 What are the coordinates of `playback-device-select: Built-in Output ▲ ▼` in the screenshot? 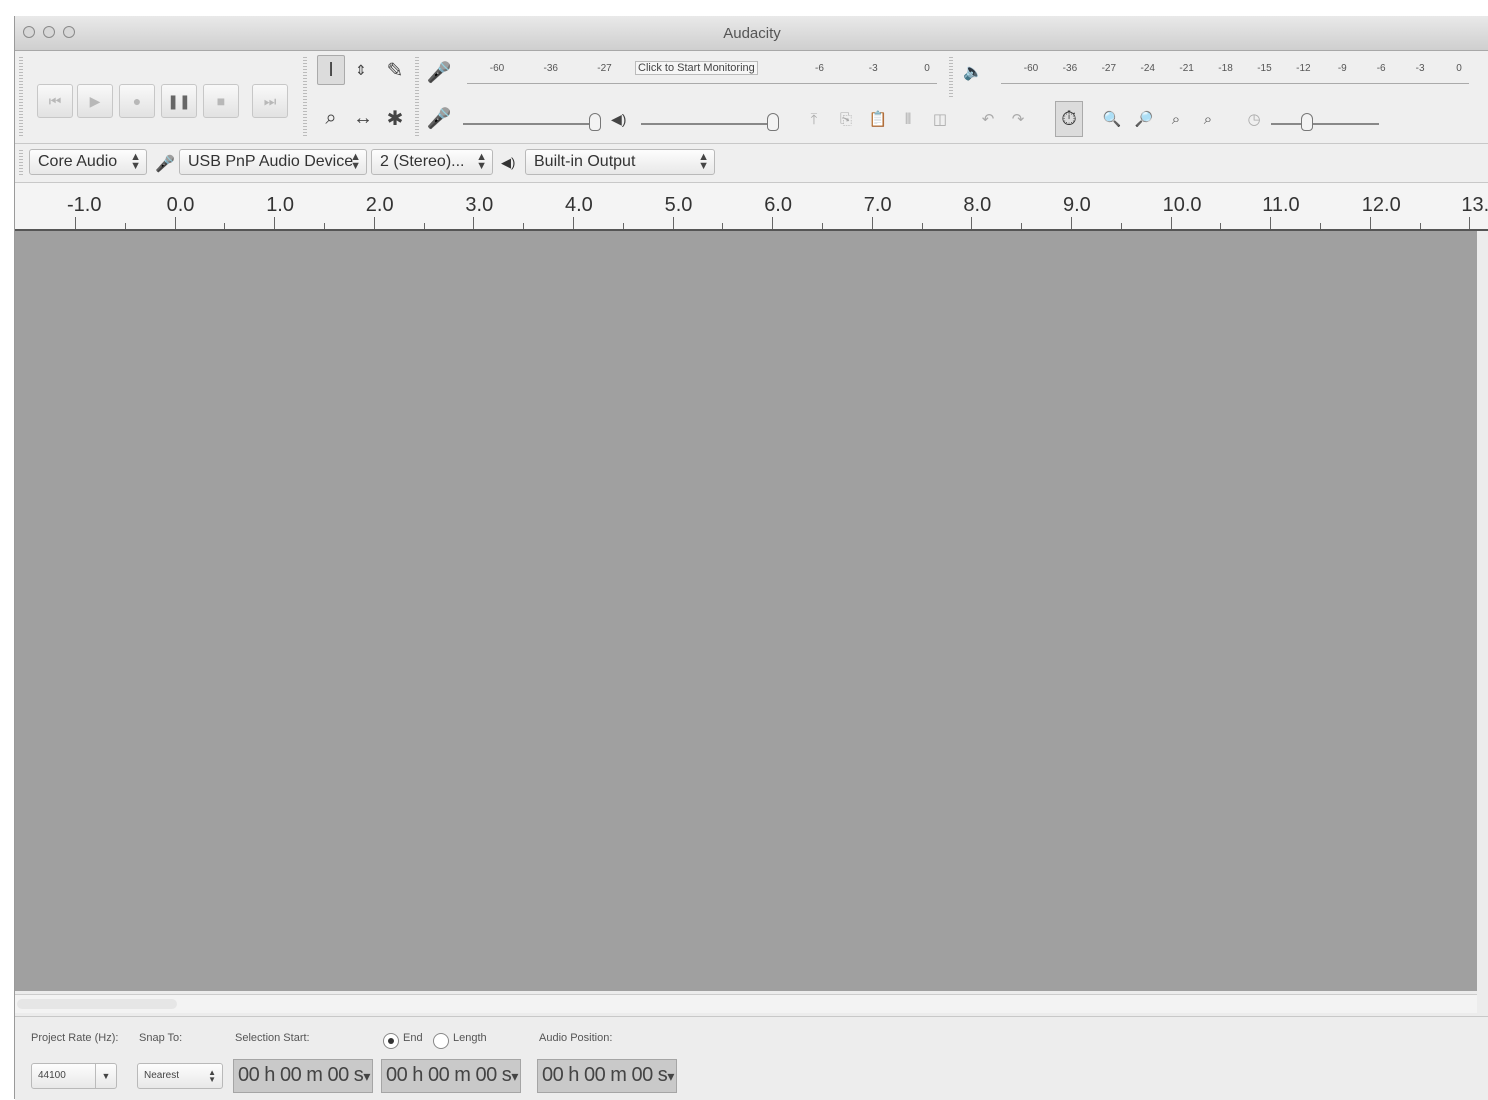 It's located at (620, 162).